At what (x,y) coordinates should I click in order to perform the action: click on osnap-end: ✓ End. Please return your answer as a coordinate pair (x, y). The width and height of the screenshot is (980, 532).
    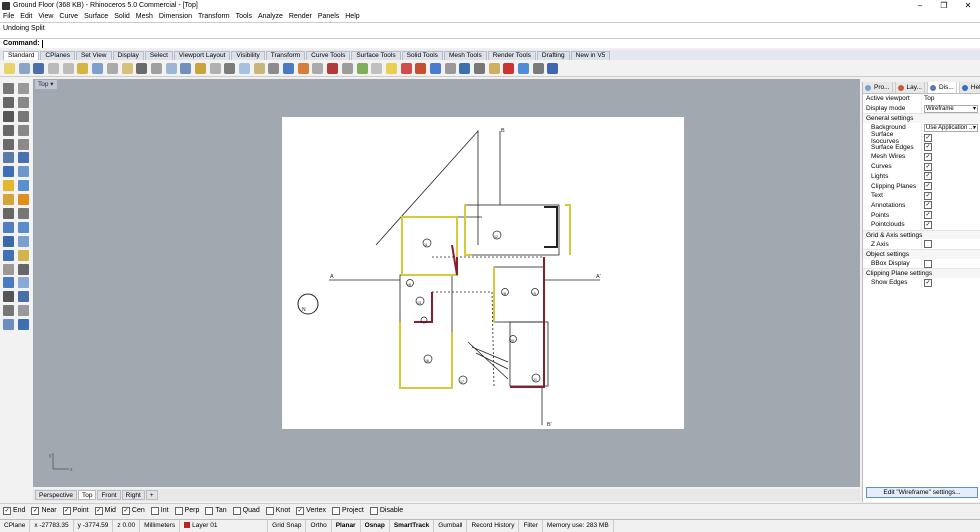
    Looking at the image, I should click on (14, 510).